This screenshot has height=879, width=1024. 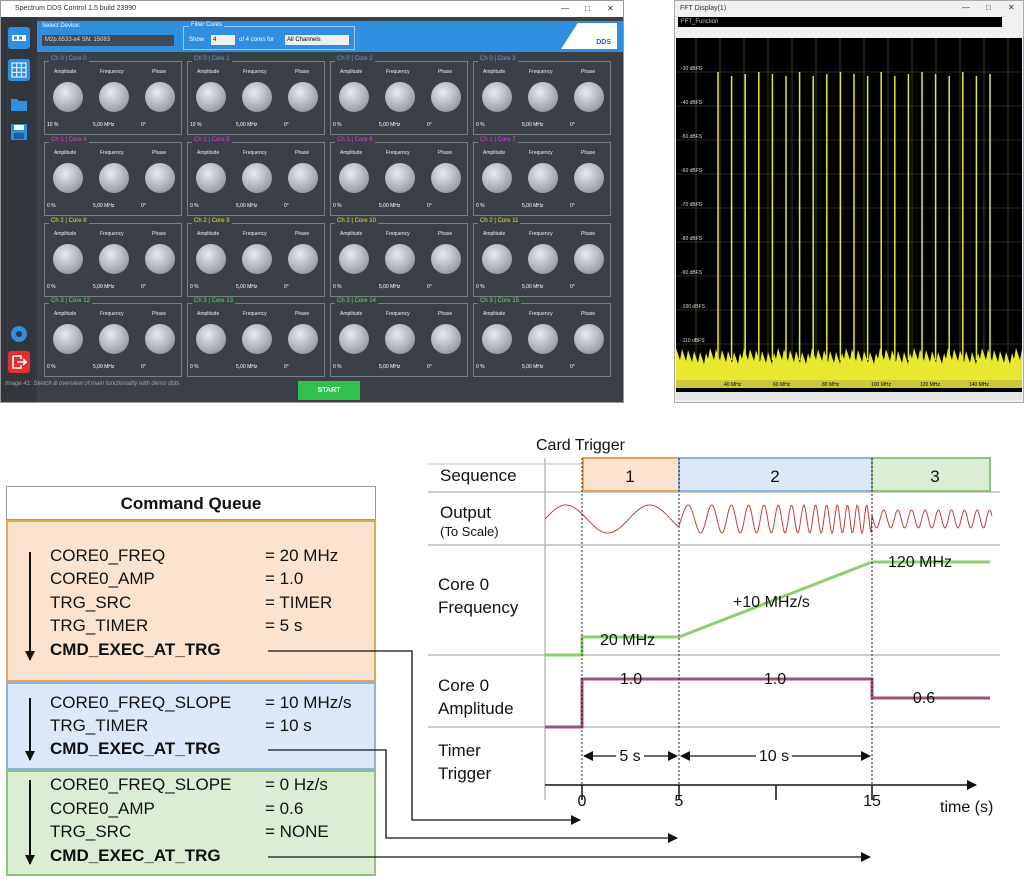 I want to click on amplitude-label: Core 0, so click(x=463, y=685).